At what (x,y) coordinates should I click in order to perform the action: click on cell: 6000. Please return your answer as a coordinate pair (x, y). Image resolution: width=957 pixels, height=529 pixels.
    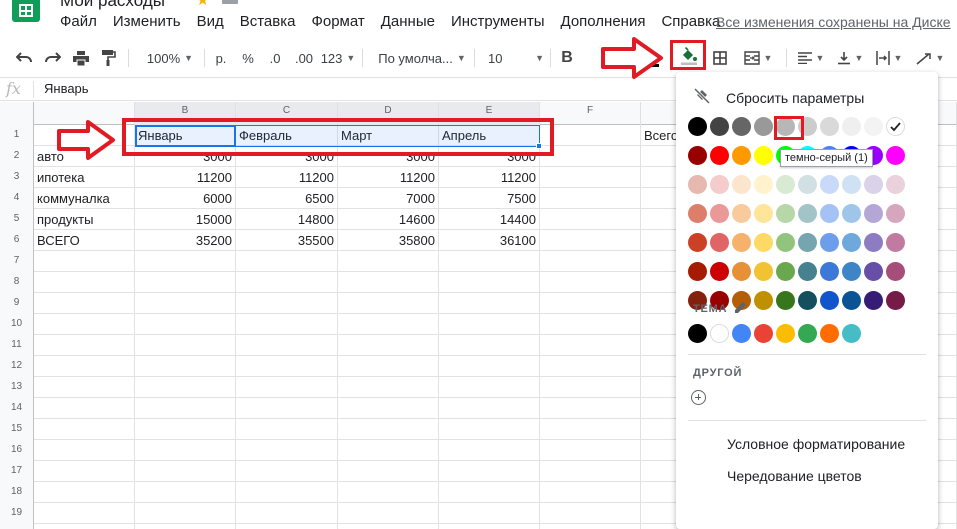
    Looking at the image, I should click on (185, 198).